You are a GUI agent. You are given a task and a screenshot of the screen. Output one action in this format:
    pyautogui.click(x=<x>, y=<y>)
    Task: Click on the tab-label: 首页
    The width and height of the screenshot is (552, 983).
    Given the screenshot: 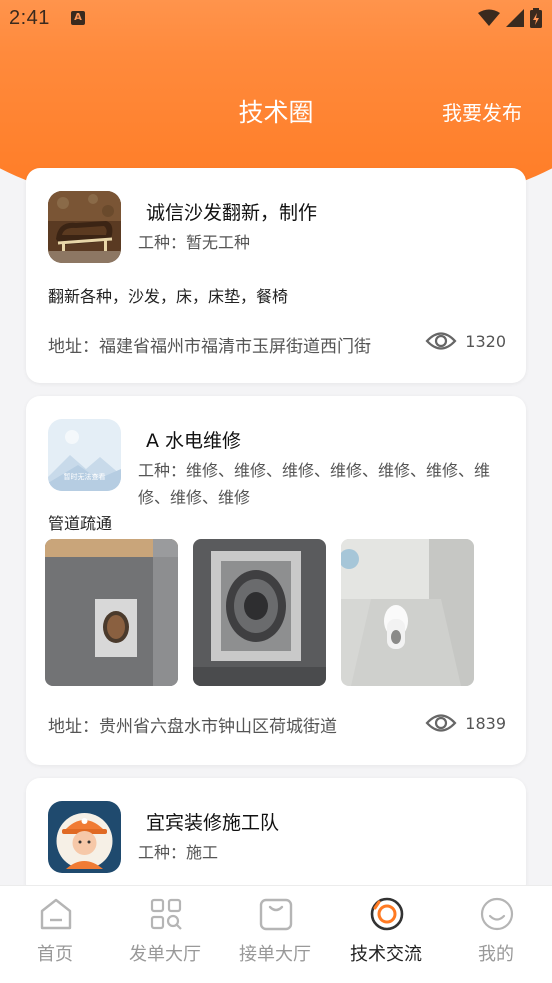 What is the action you would take?
    pyautogui.click(x=55, y=954)
    